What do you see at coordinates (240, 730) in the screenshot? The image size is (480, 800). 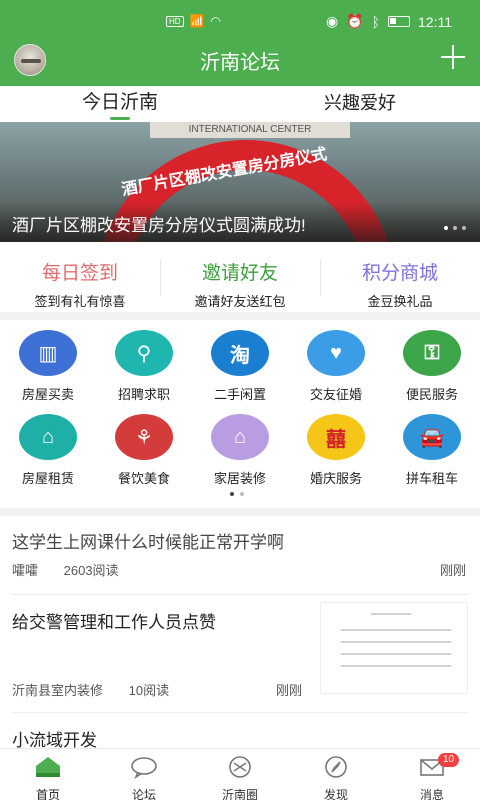 I see `list-item: 小流域开发` at bounding box center [240, 730].